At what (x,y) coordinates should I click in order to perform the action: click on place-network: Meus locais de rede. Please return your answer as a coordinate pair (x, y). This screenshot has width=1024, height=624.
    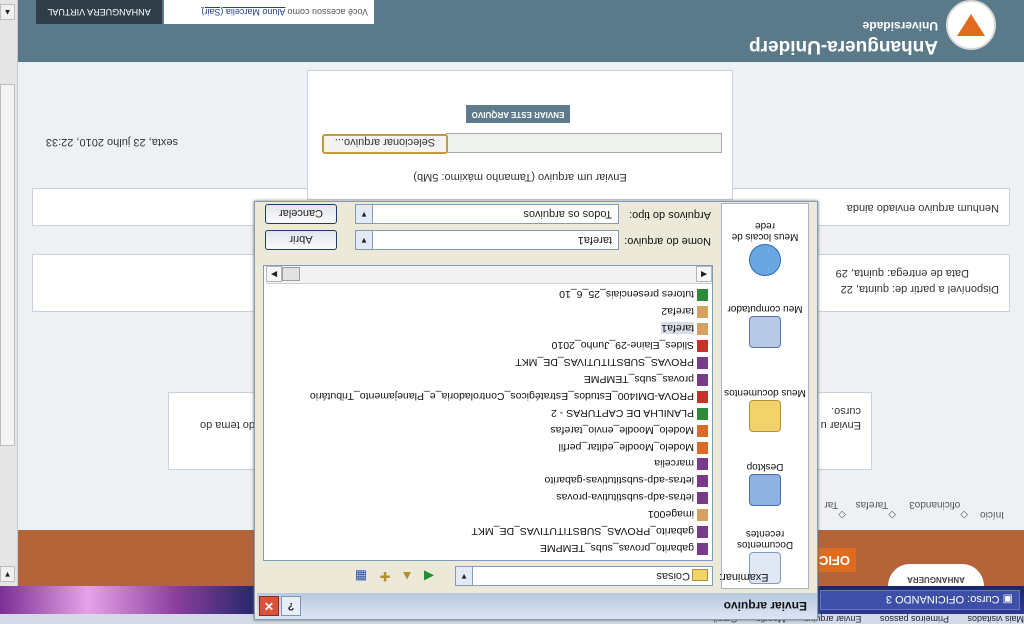
    Looking at the image, I should click on (765, 248).